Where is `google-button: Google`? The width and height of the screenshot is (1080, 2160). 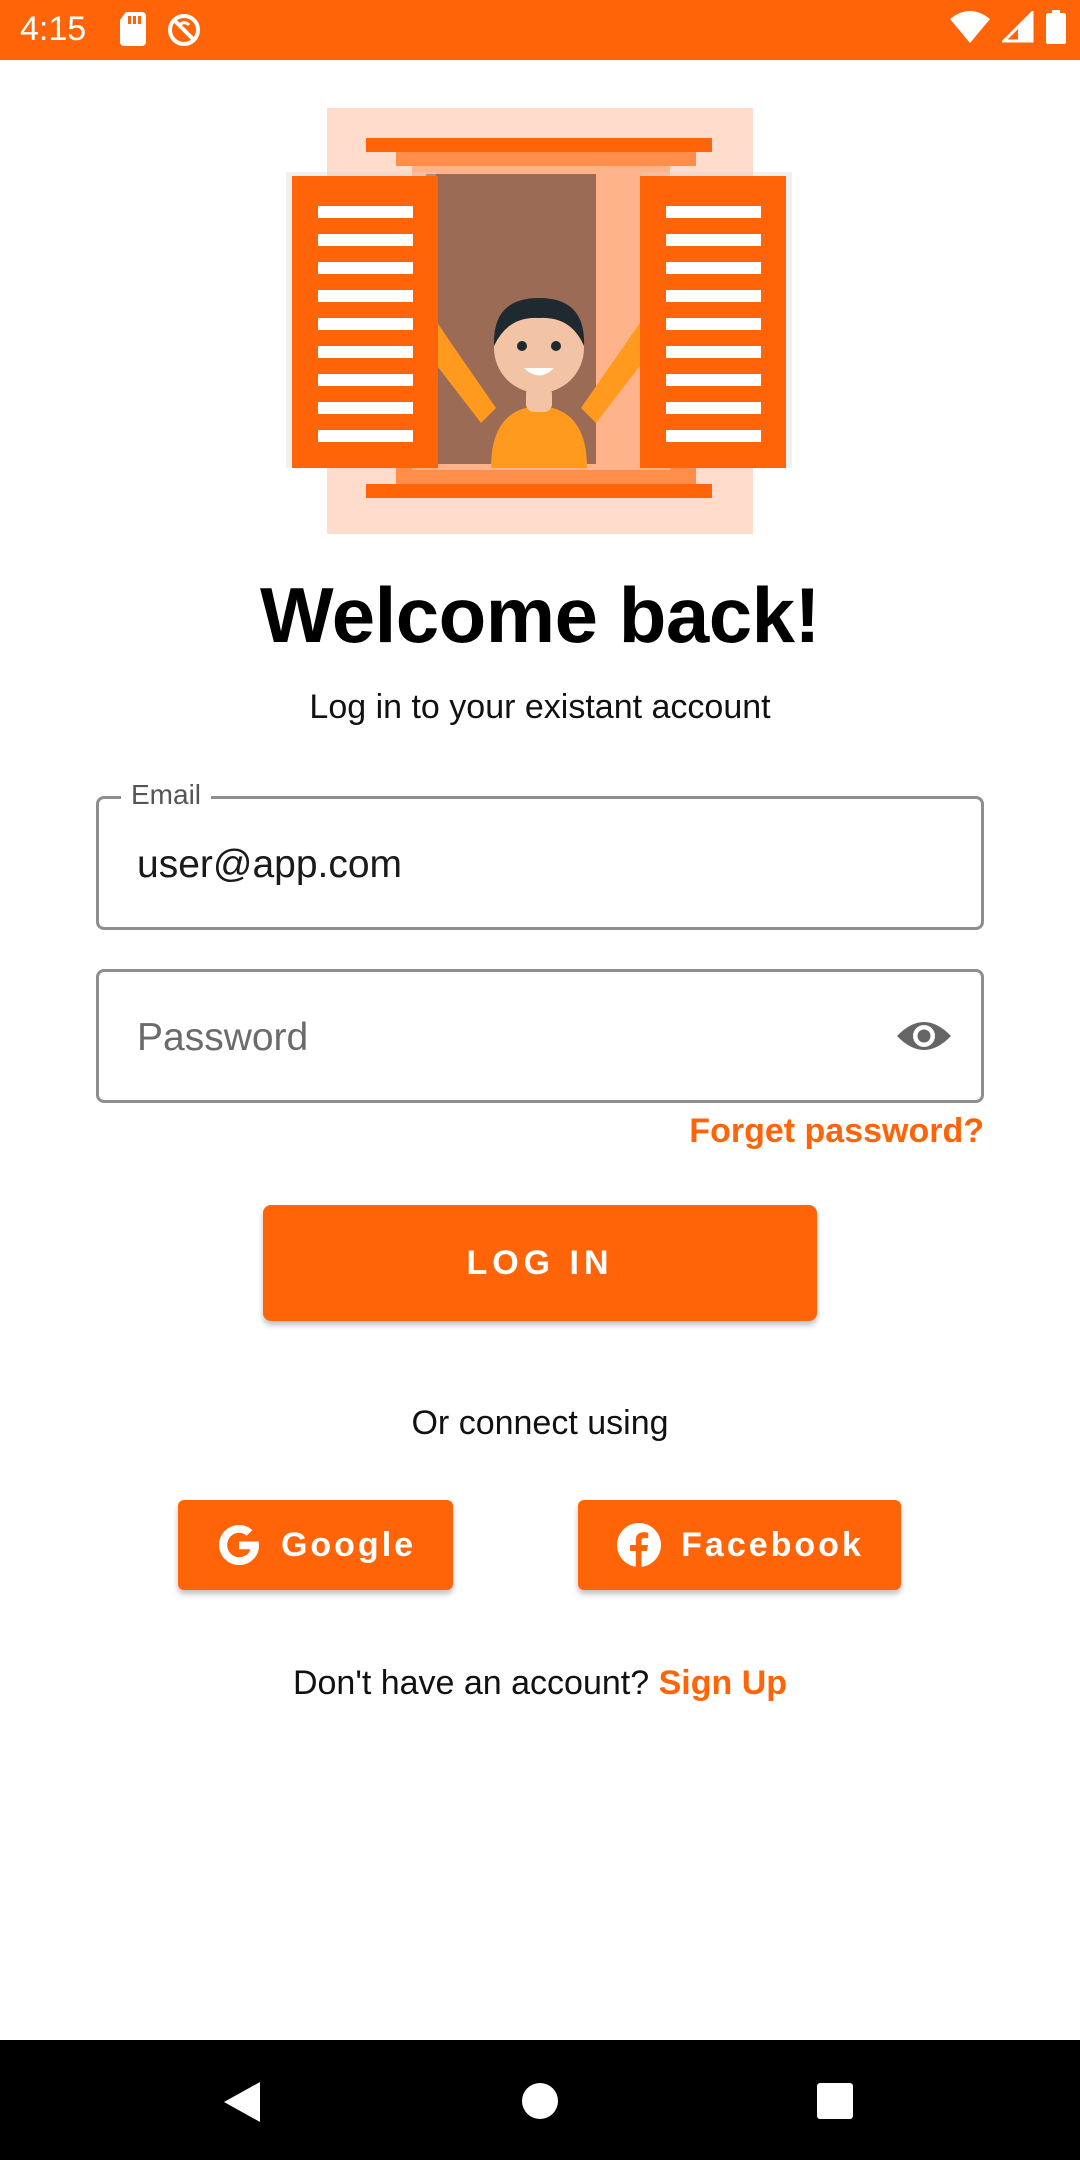 google-button: Google is located at coordinates (315, 1545).